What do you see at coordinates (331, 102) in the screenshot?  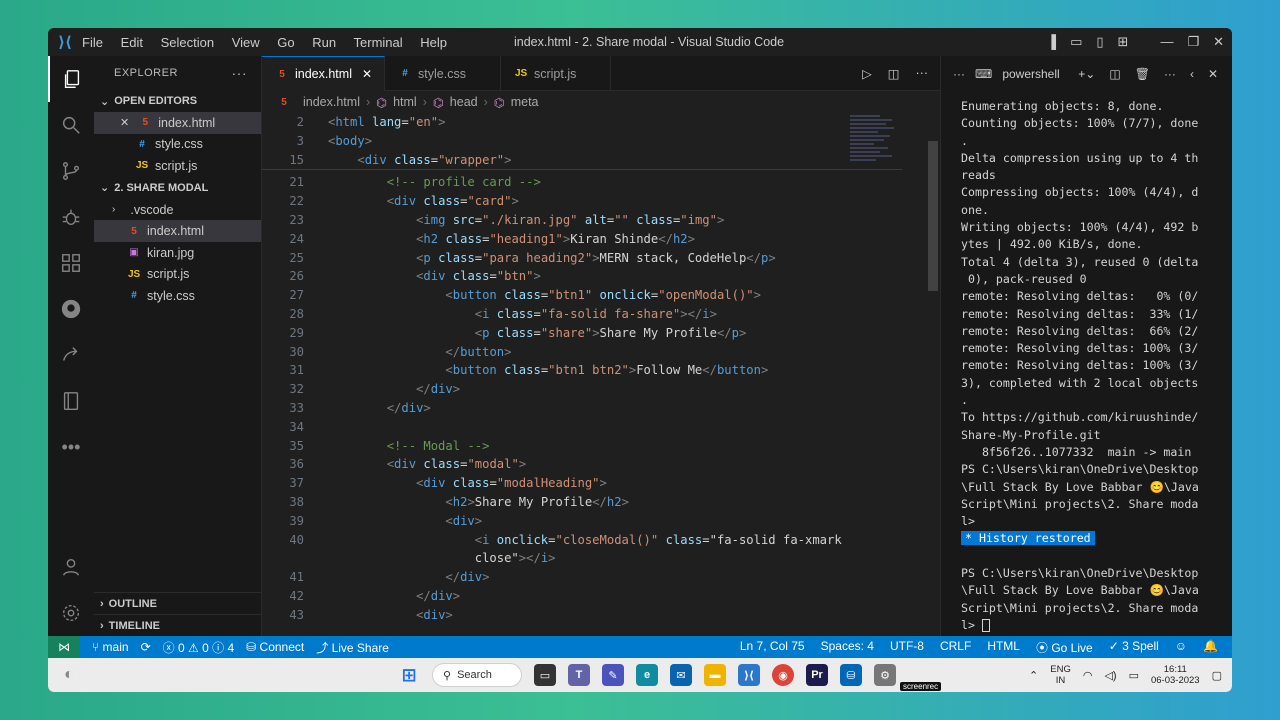 I see `breadcrumb-item: index.html` at bounding box center [331, 102].